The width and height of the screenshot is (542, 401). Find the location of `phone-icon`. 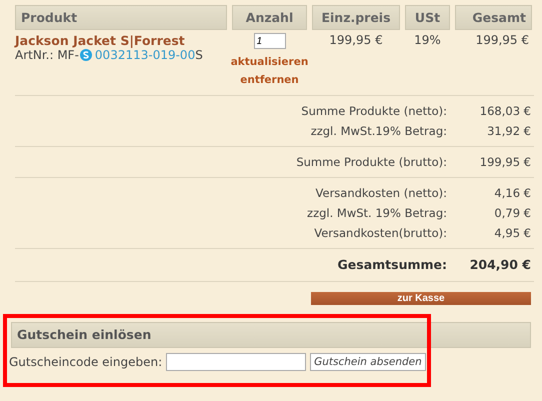

phone-icon is located at coordinates (86, 55).